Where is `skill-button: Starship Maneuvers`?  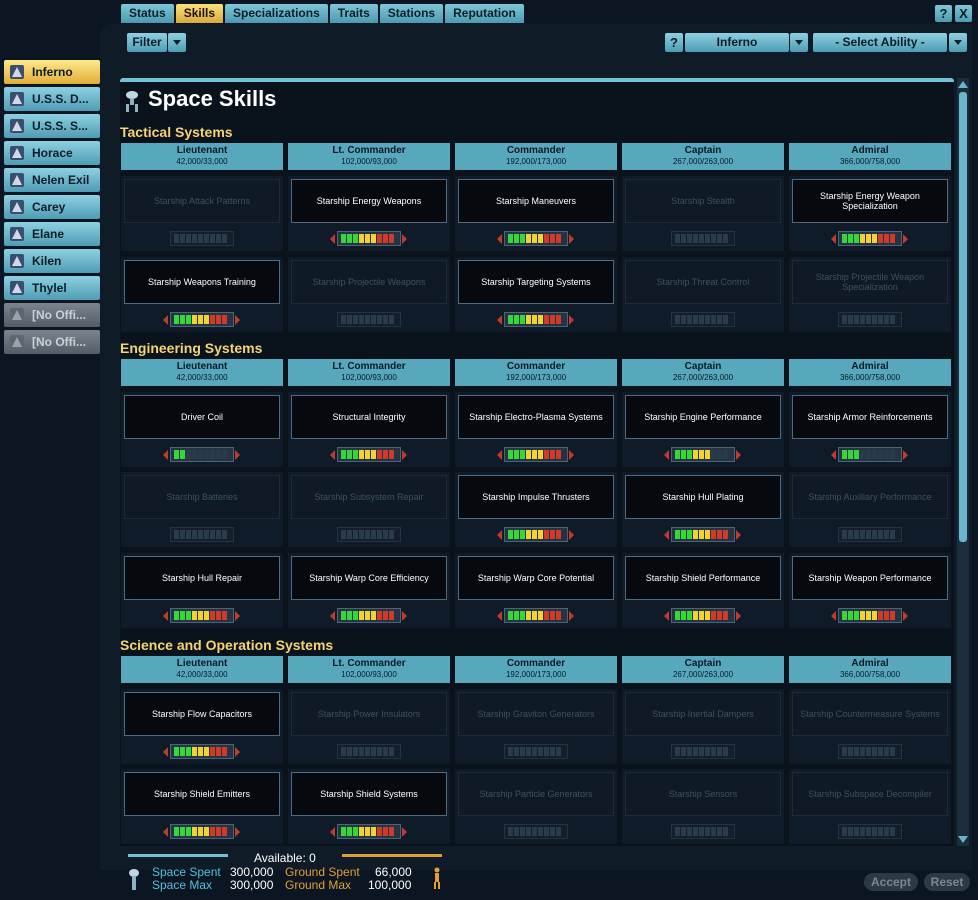 skill-button: Starship Maneuvers is located at coordinates (536, 201).